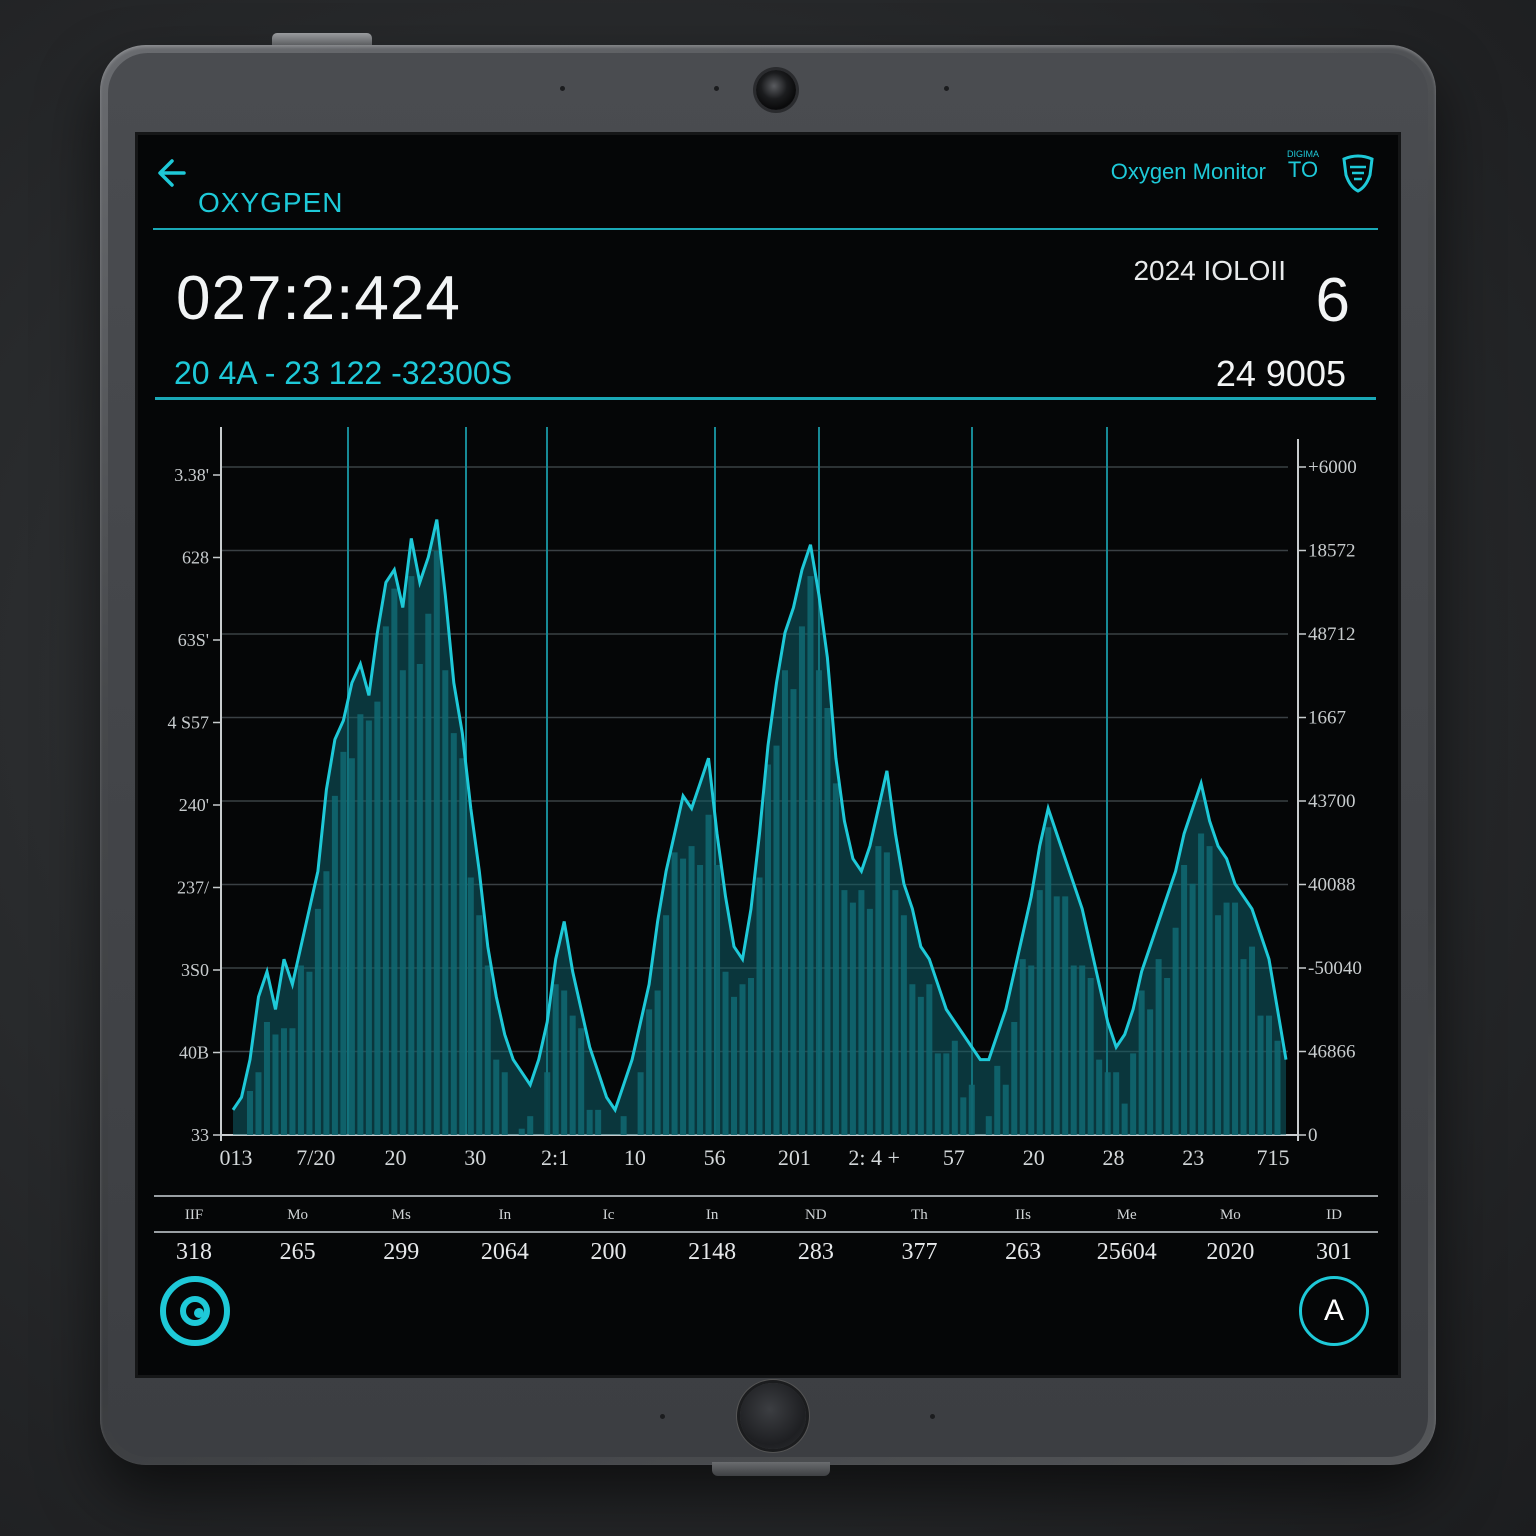 This screenshot has height=1536, width=1536. Describe the element at coordinates (815, 1215) in the screenshot. I see `table-header-cell: ND` at that location.